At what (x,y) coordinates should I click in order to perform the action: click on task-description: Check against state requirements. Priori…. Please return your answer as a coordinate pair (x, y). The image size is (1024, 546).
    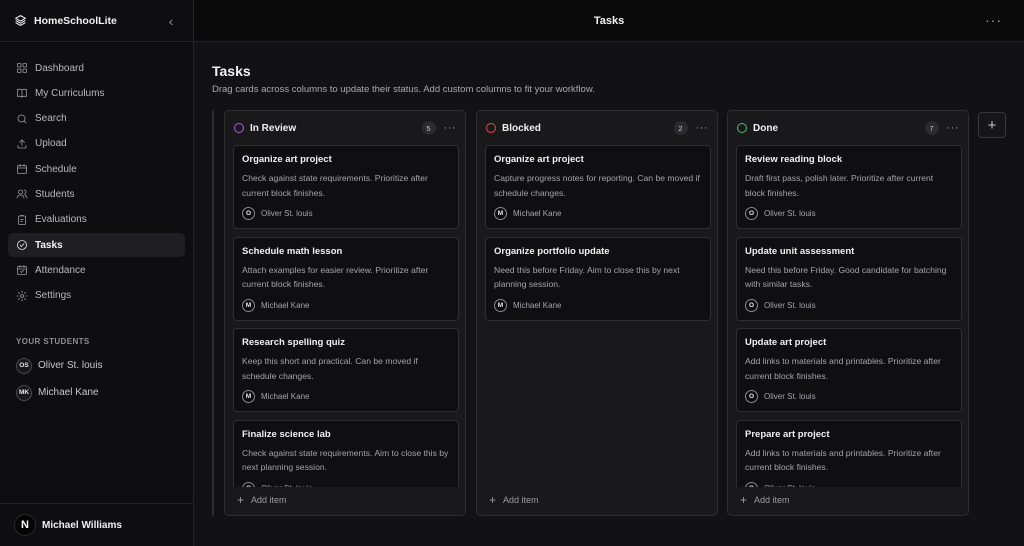
    Looking at the image, I should click on (335, 185).